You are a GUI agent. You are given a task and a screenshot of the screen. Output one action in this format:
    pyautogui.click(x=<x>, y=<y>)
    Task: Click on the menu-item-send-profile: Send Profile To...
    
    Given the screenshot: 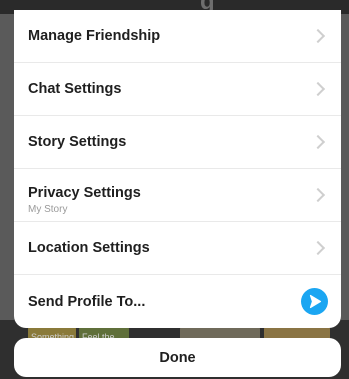 What is the action you would take?
    pyautogui.click(x=177, y=301)
    